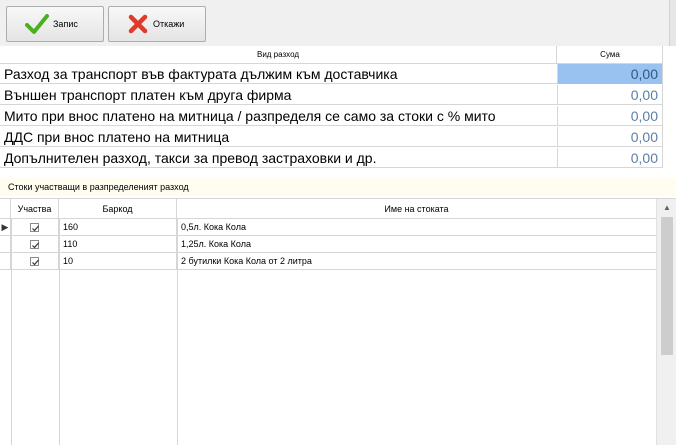  Describe the element at coordinates (416, 244) in the screenshot. I see `product-name-cell: 1,25л. Кока Кола` at that location.